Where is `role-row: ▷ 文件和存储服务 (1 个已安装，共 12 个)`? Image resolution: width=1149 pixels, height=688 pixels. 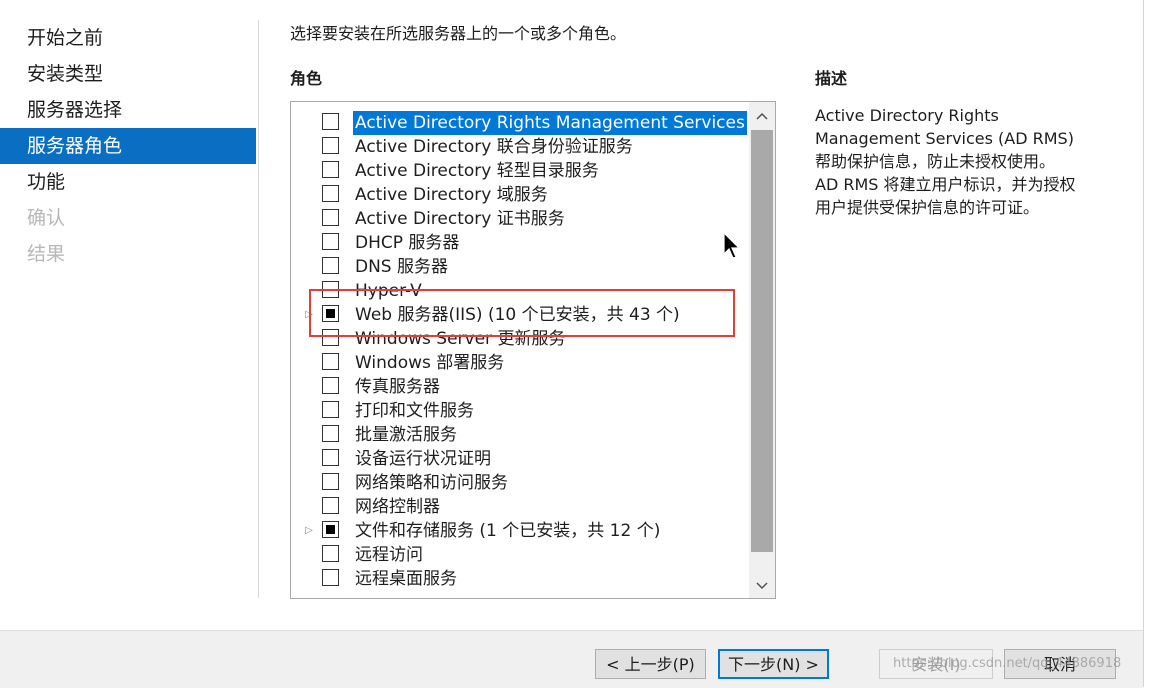
role-row: ▷ 文件和存储服务 (1 个已安装，共 12 个) is located at coordinates (521, 531).